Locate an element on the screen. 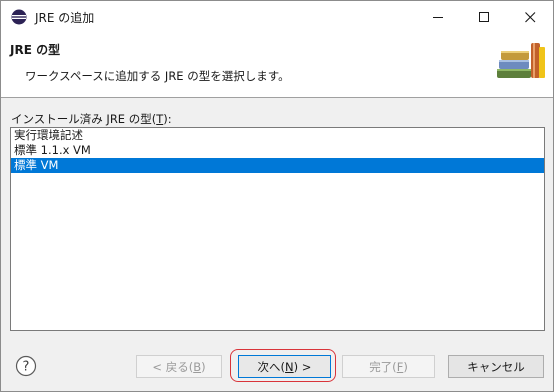 The image size is (554, 392). help-icon: ? is located at coordinates (26, 366).